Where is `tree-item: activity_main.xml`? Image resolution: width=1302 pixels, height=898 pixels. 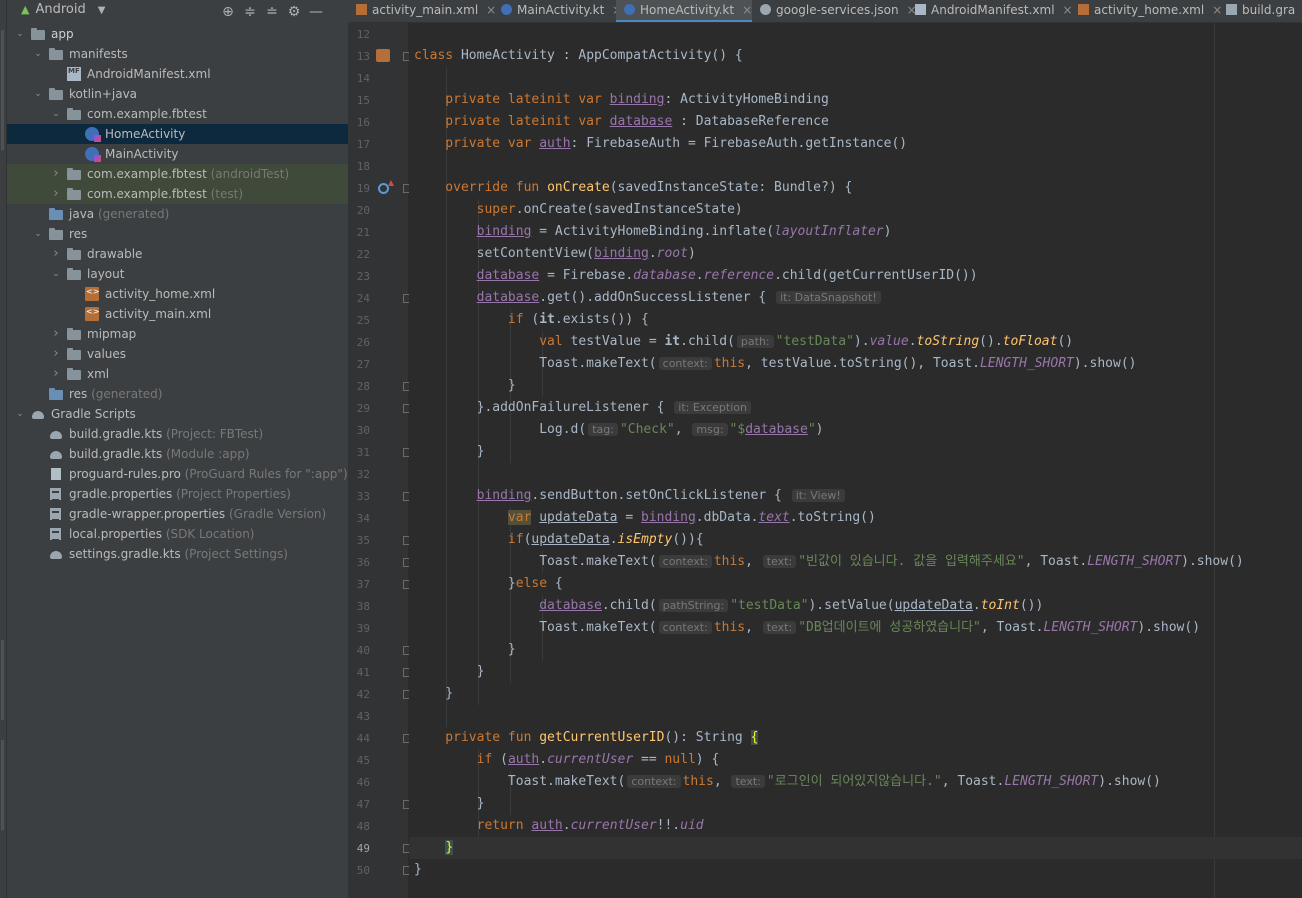
tree-item: activity_main.xml is located at coordinates (177, 314).